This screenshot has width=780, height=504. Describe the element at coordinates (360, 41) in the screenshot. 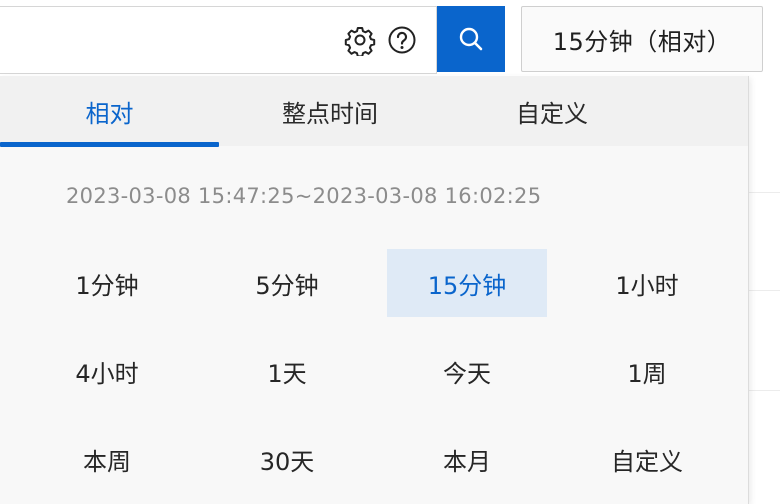

I see `gear-icon` at that location.